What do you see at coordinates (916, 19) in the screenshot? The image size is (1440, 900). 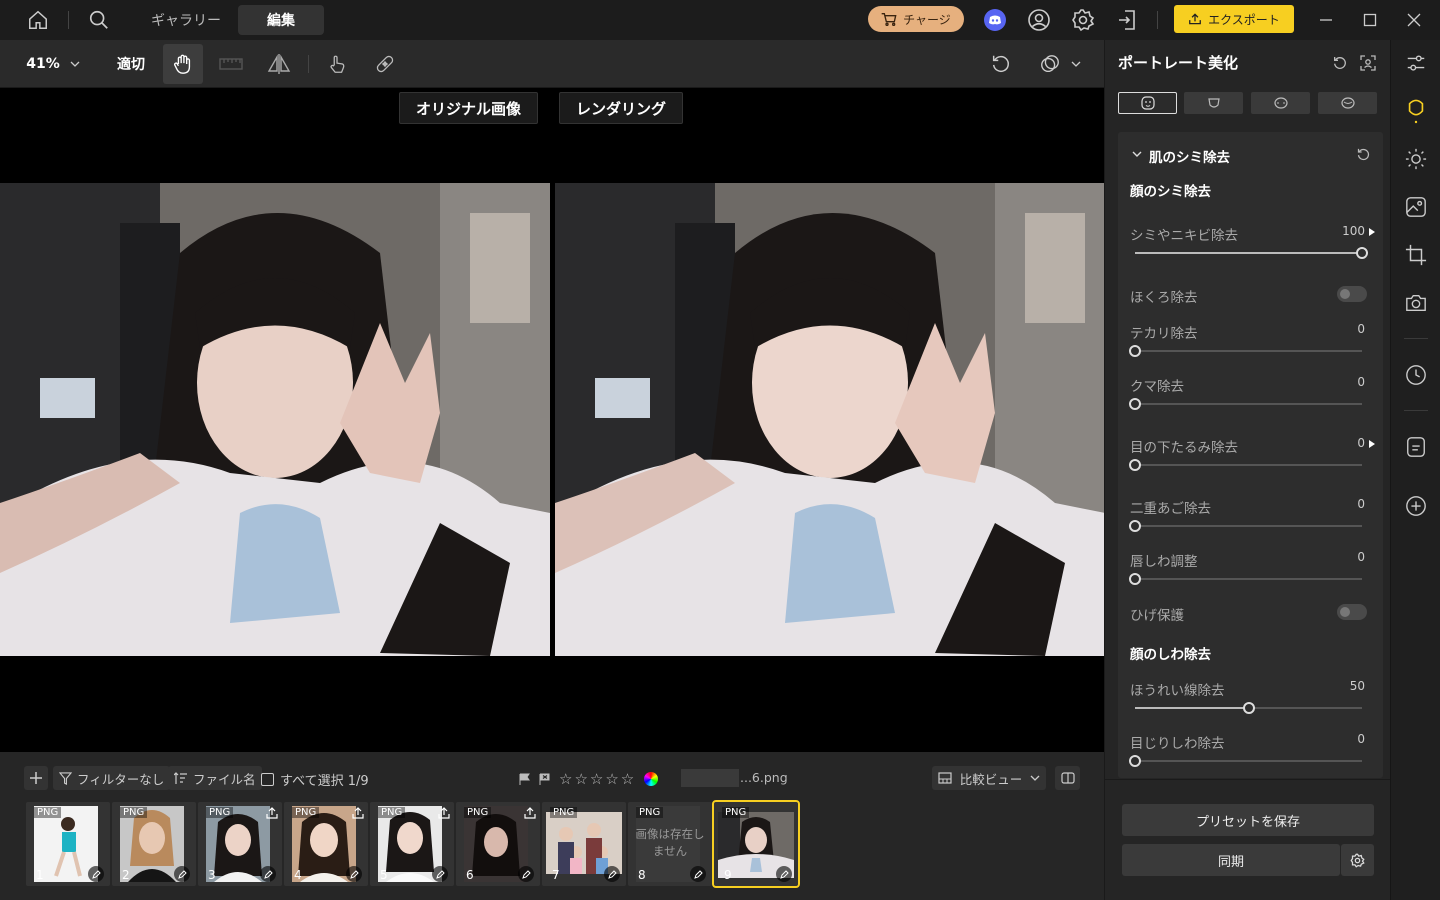 I see `charge-button: チャージ` at bounding box center [916, 19].